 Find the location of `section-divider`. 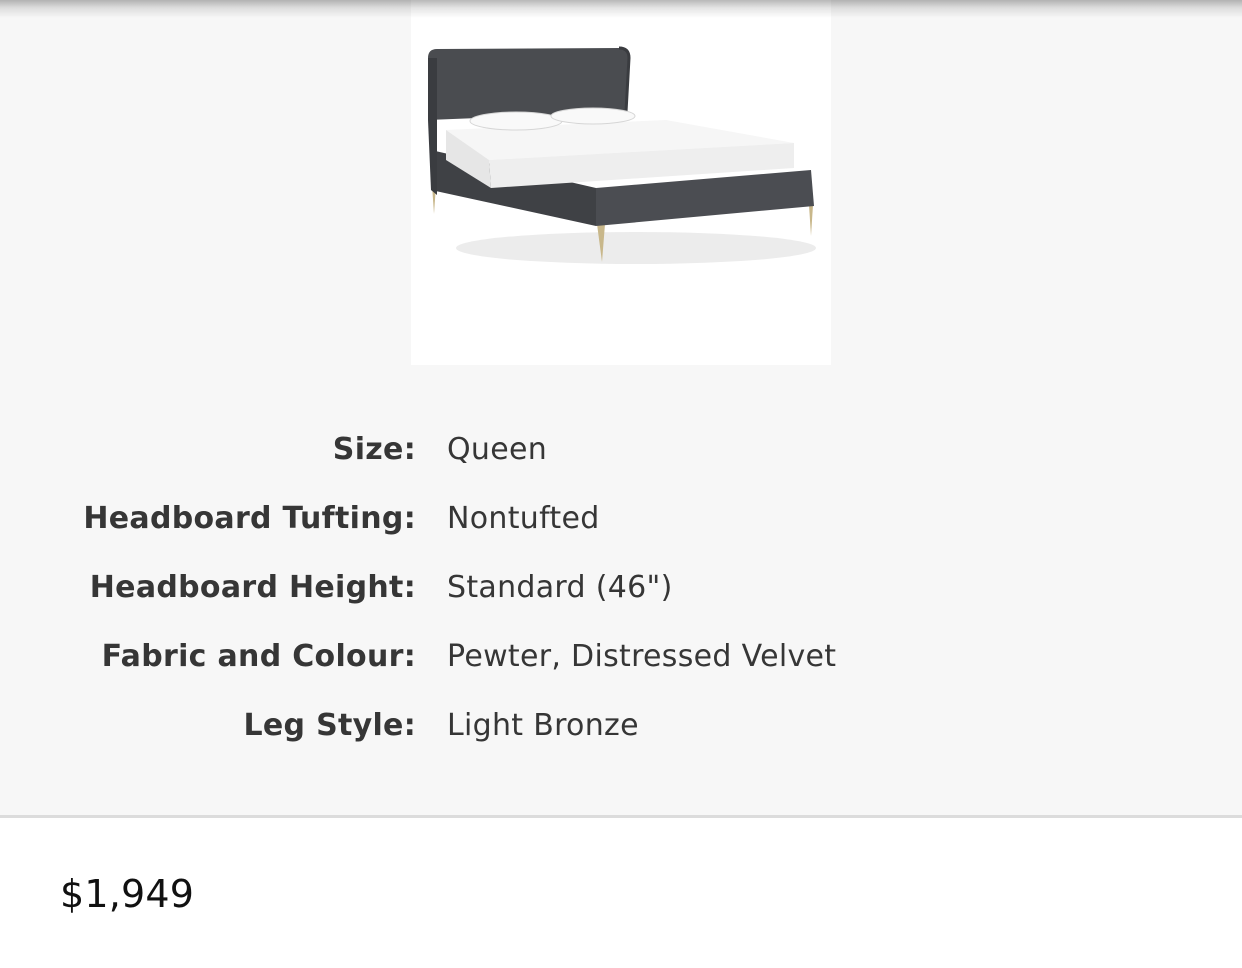

section-divider is located at coordinates (621, 816).